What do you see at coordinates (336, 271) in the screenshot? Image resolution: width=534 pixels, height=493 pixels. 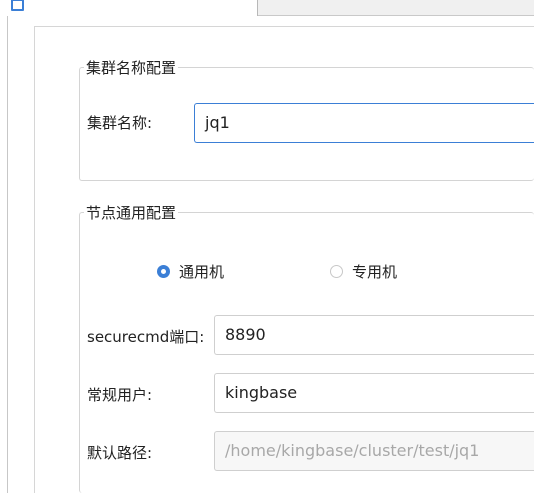 I see `radio-unchecked-icon` at bounding box center [336, 271].